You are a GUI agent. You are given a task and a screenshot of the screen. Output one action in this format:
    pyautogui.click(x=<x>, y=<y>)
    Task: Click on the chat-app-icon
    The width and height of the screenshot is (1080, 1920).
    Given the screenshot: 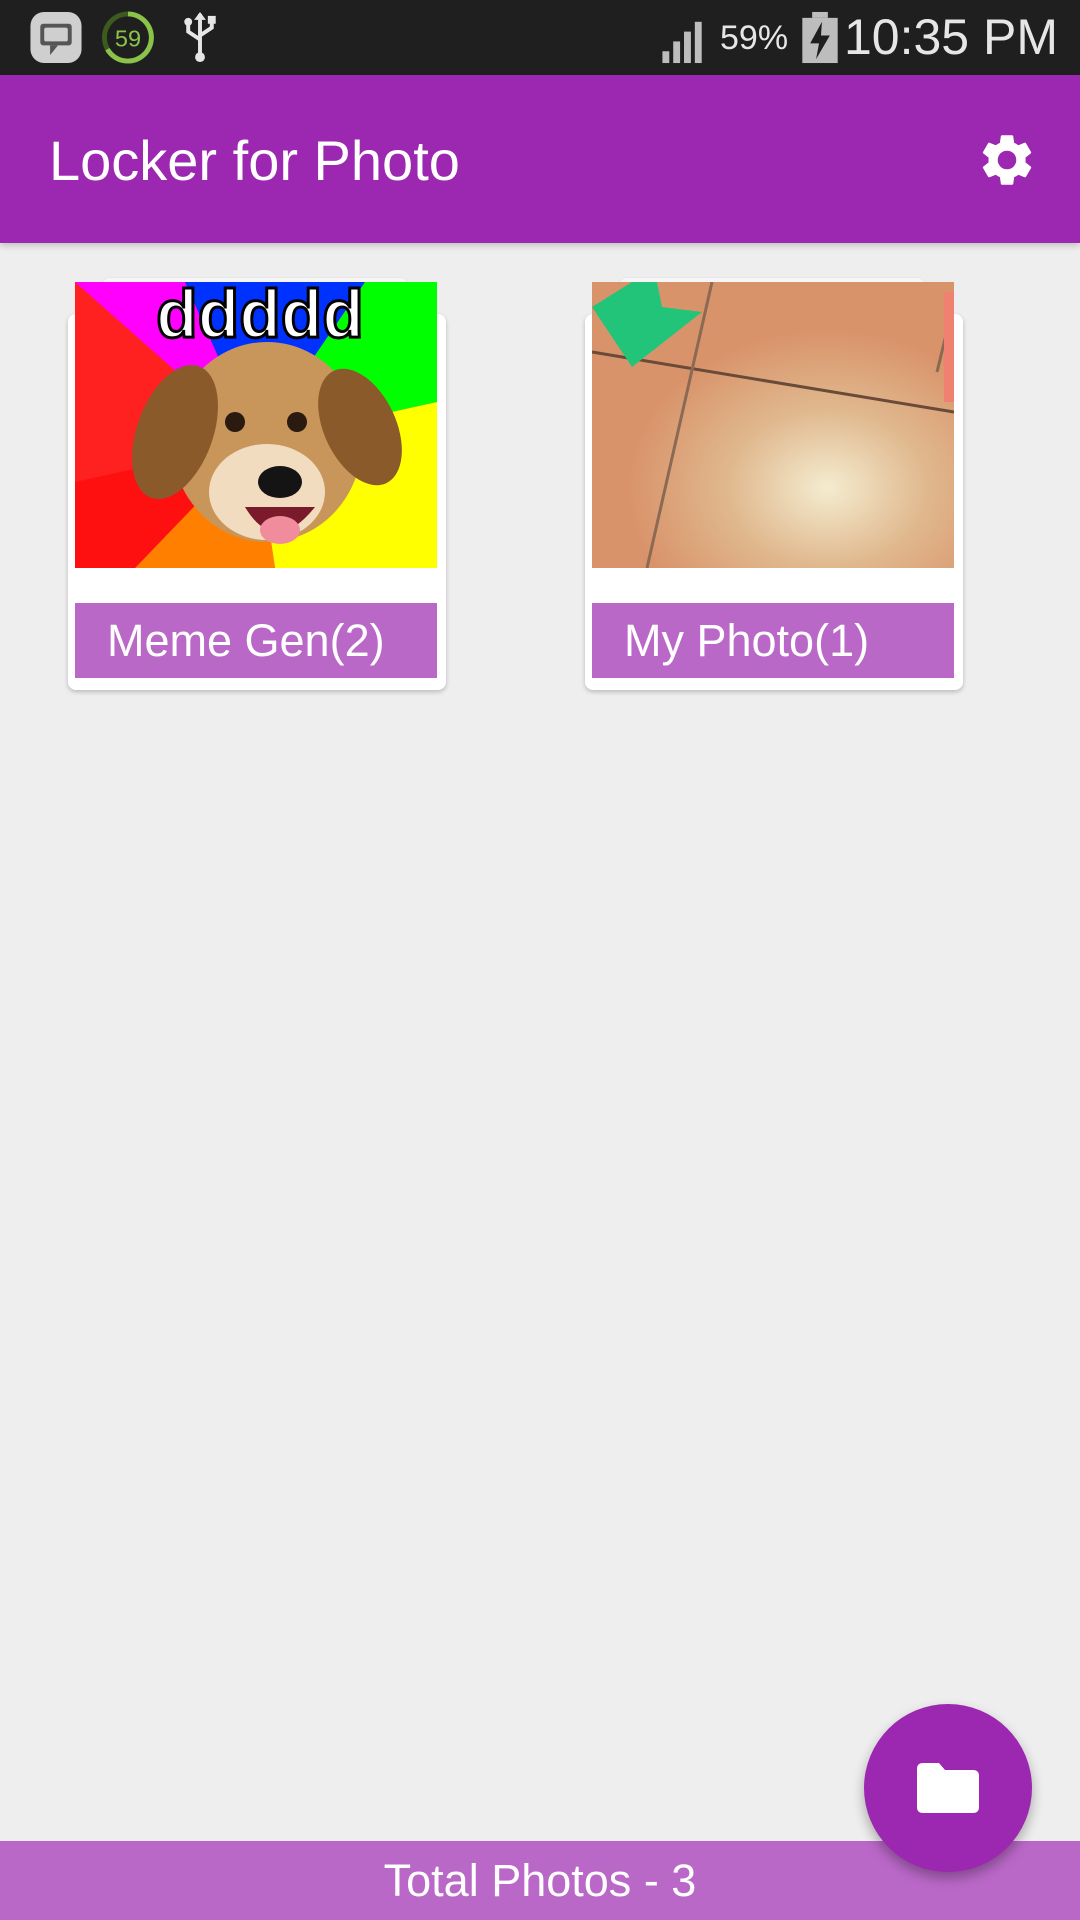 What is the action you would take?
    pyautogui.click(x=56, y=37)
    